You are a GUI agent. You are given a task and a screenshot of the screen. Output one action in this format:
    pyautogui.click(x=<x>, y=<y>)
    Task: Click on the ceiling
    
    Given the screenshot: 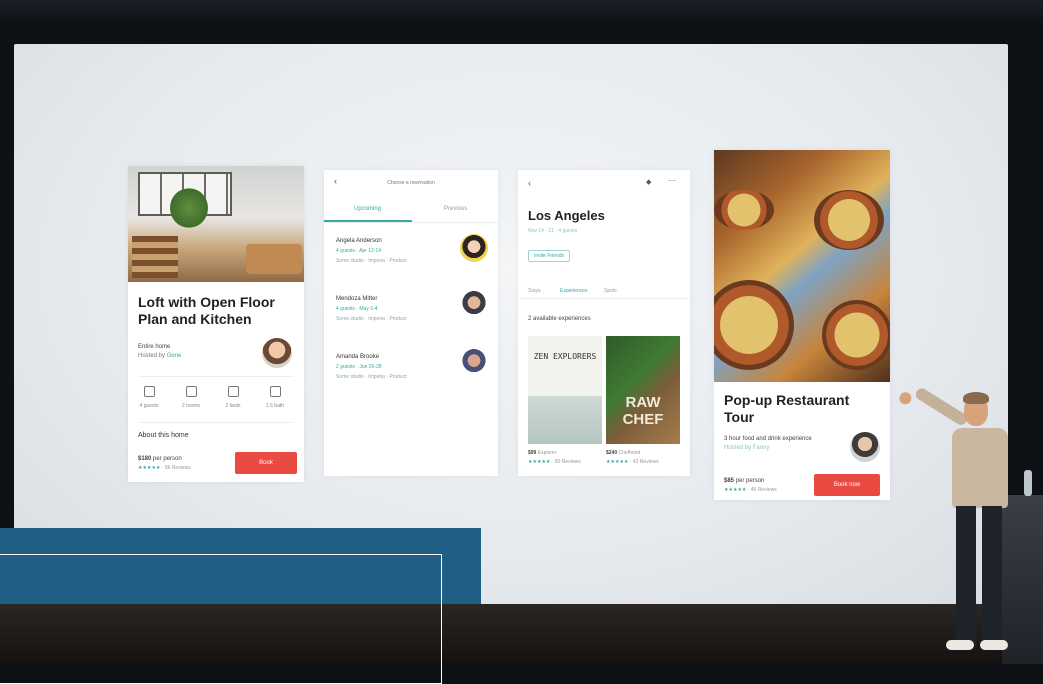 What is the action you would take?
    pyautogui.click(x=521, y=11)
    